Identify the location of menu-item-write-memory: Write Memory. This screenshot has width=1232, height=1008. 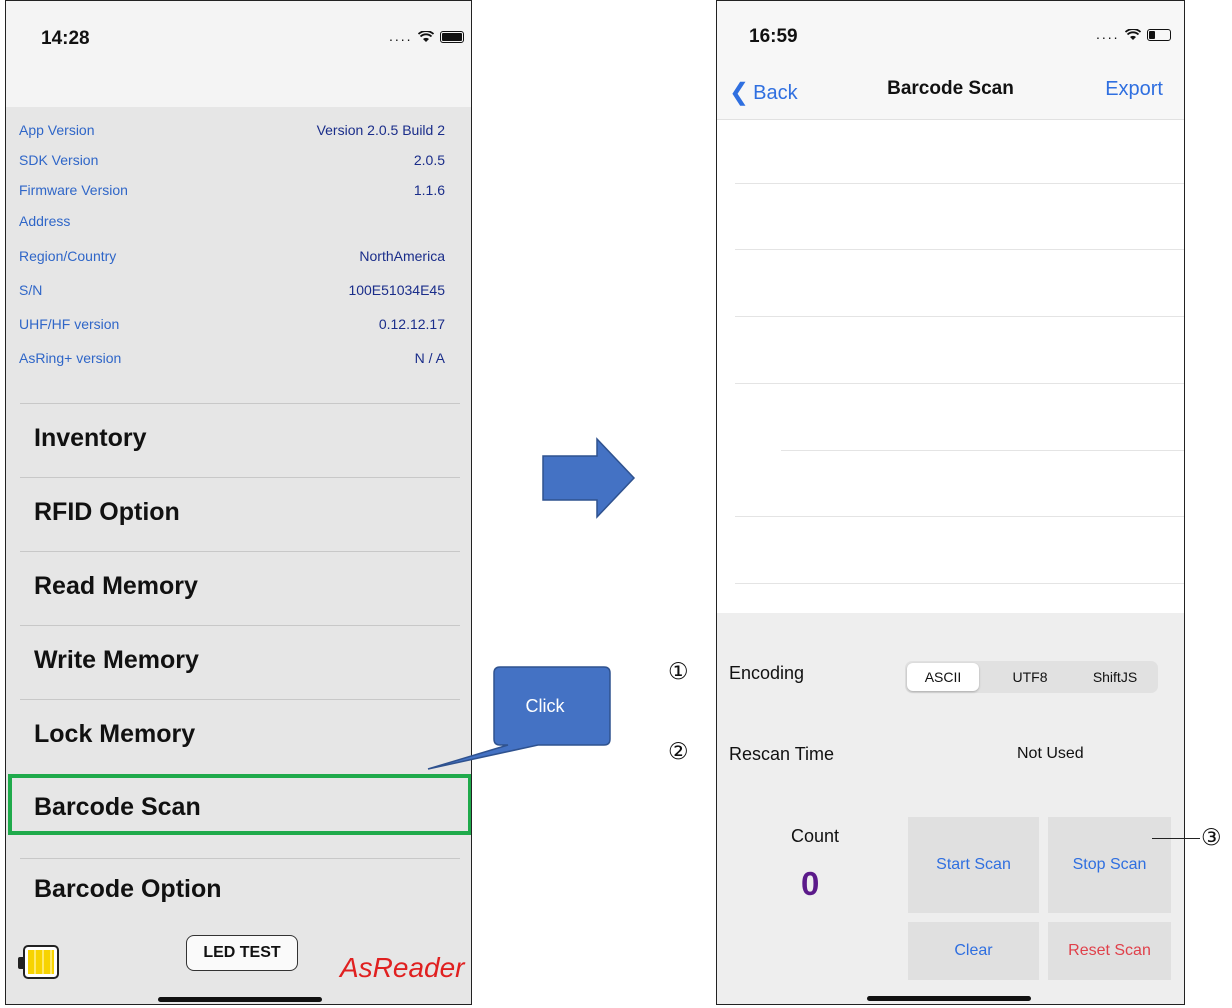
(240, 662).